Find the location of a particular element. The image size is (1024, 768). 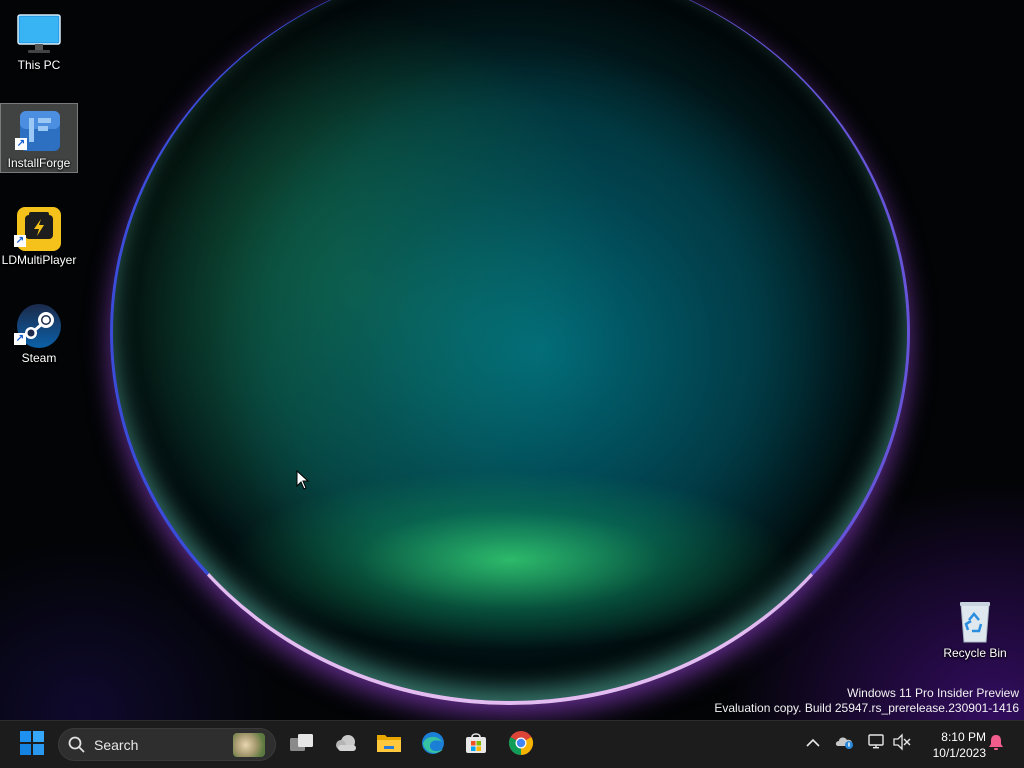

desktop-icon-label: This PC is located at coordinates (39, 65).